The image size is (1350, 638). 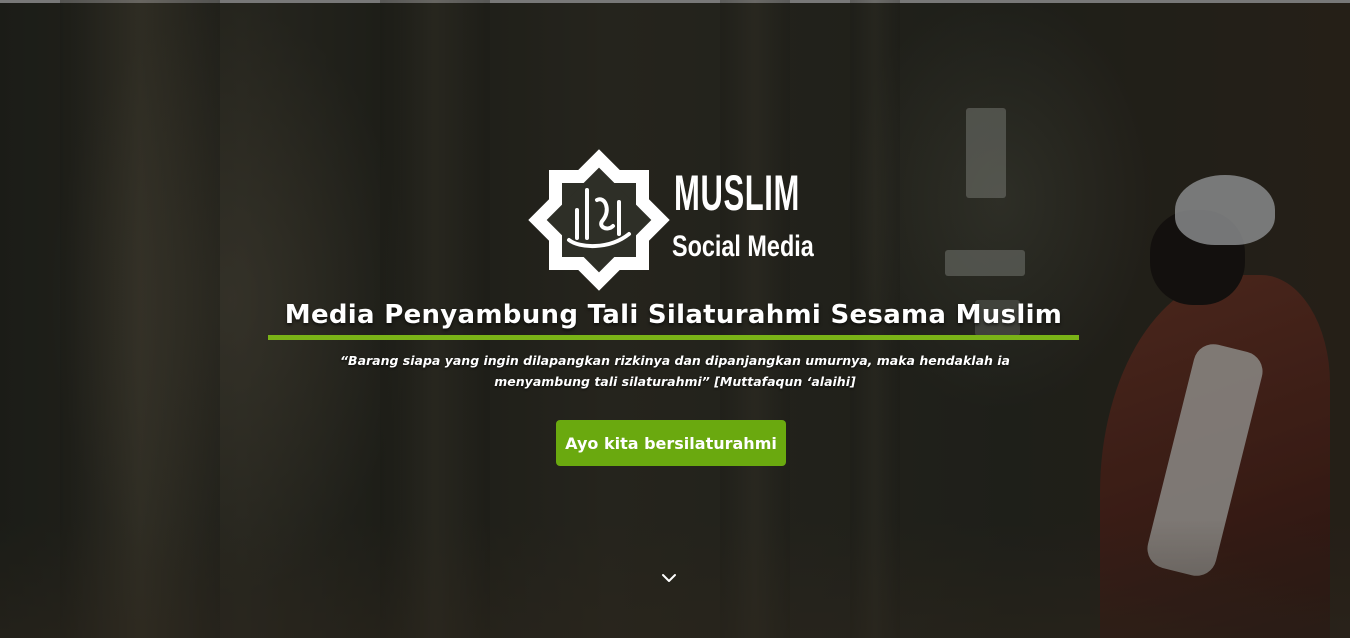 I want to click on scroll-down-button, so click(x=669, y=578).